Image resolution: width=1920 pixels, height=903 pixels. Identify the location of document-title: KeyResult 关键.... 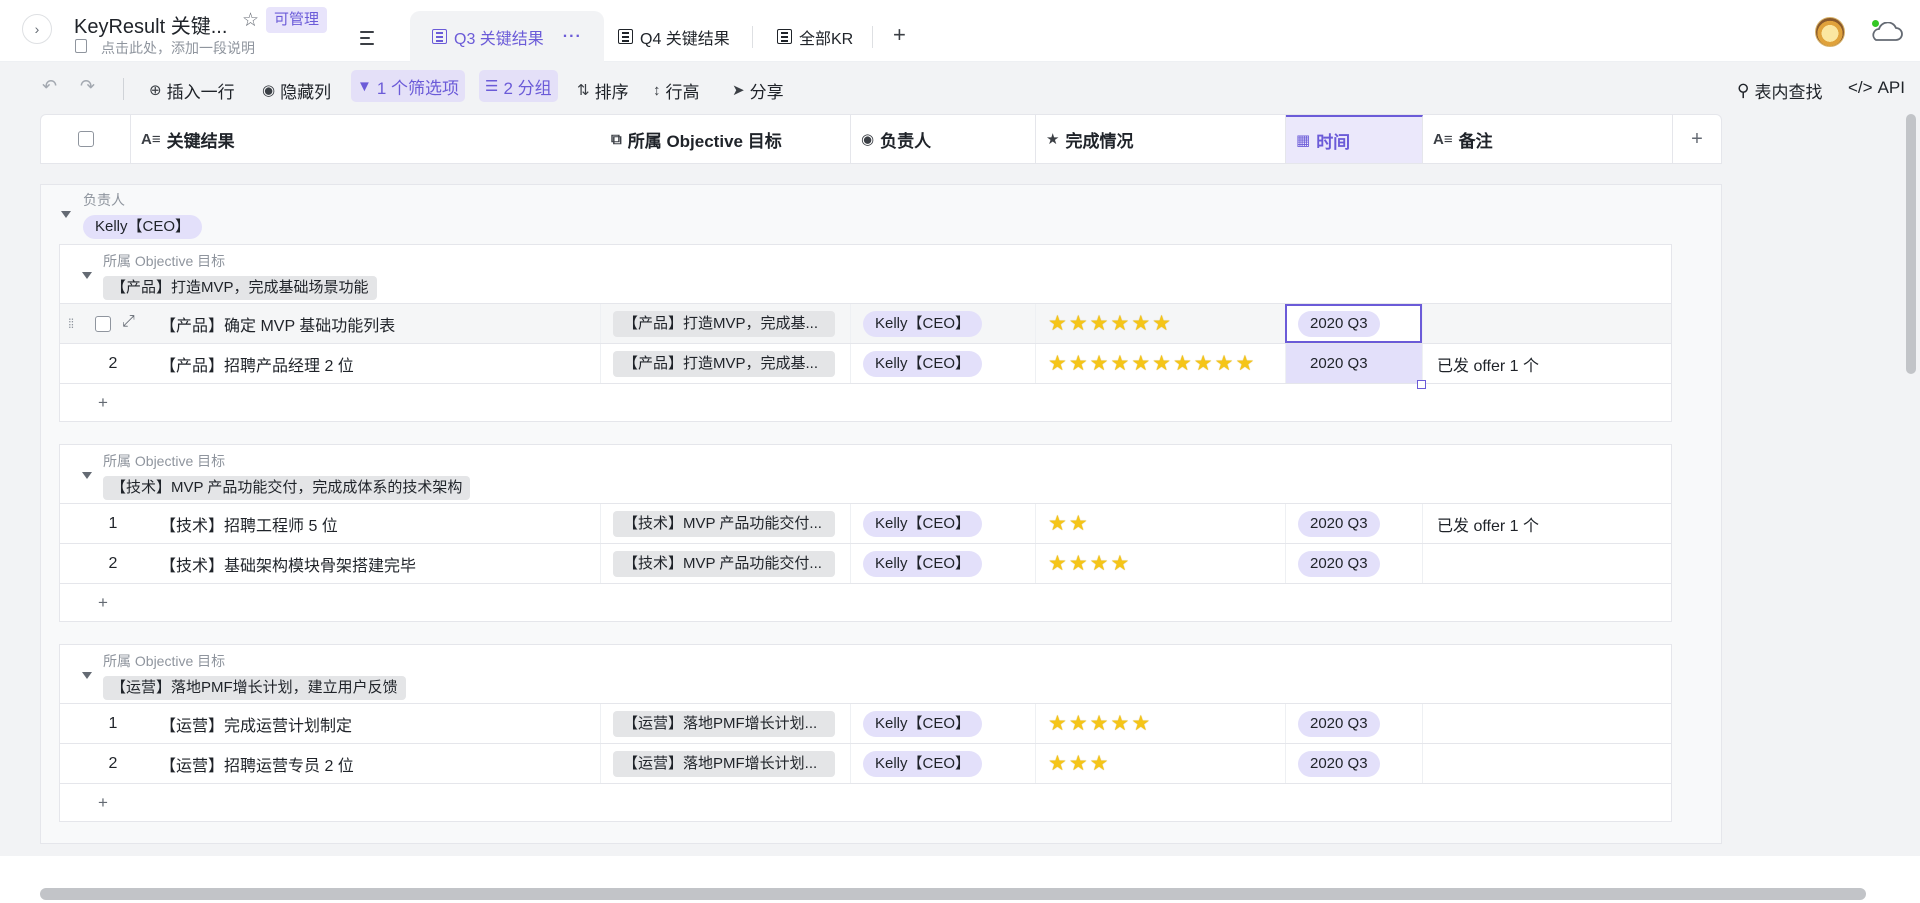
(150, 24).